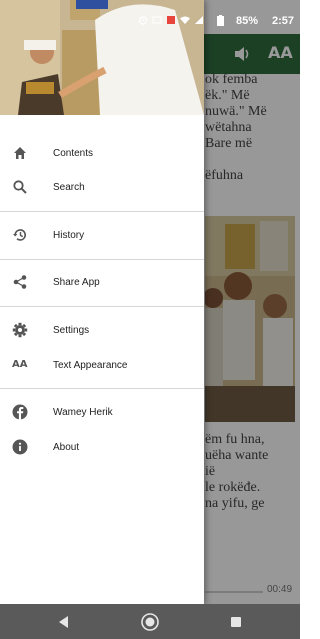 The width and height of the screenshot is (320, 639). Describe the element at coordinates (64, 622) in the screenshot. I see `back-icon` at that location.